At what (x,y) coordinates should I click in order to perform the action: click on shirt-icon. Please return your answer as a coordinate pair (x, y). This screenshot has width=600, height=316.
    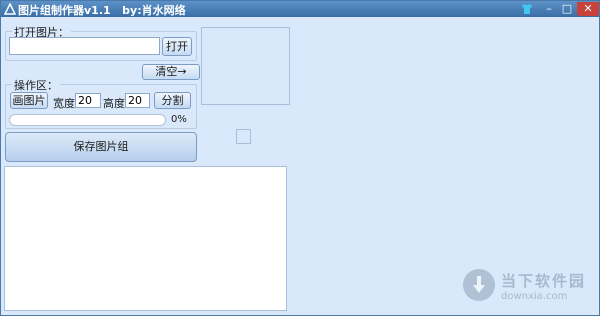
    Looking at the image, I should click on (527, 9).